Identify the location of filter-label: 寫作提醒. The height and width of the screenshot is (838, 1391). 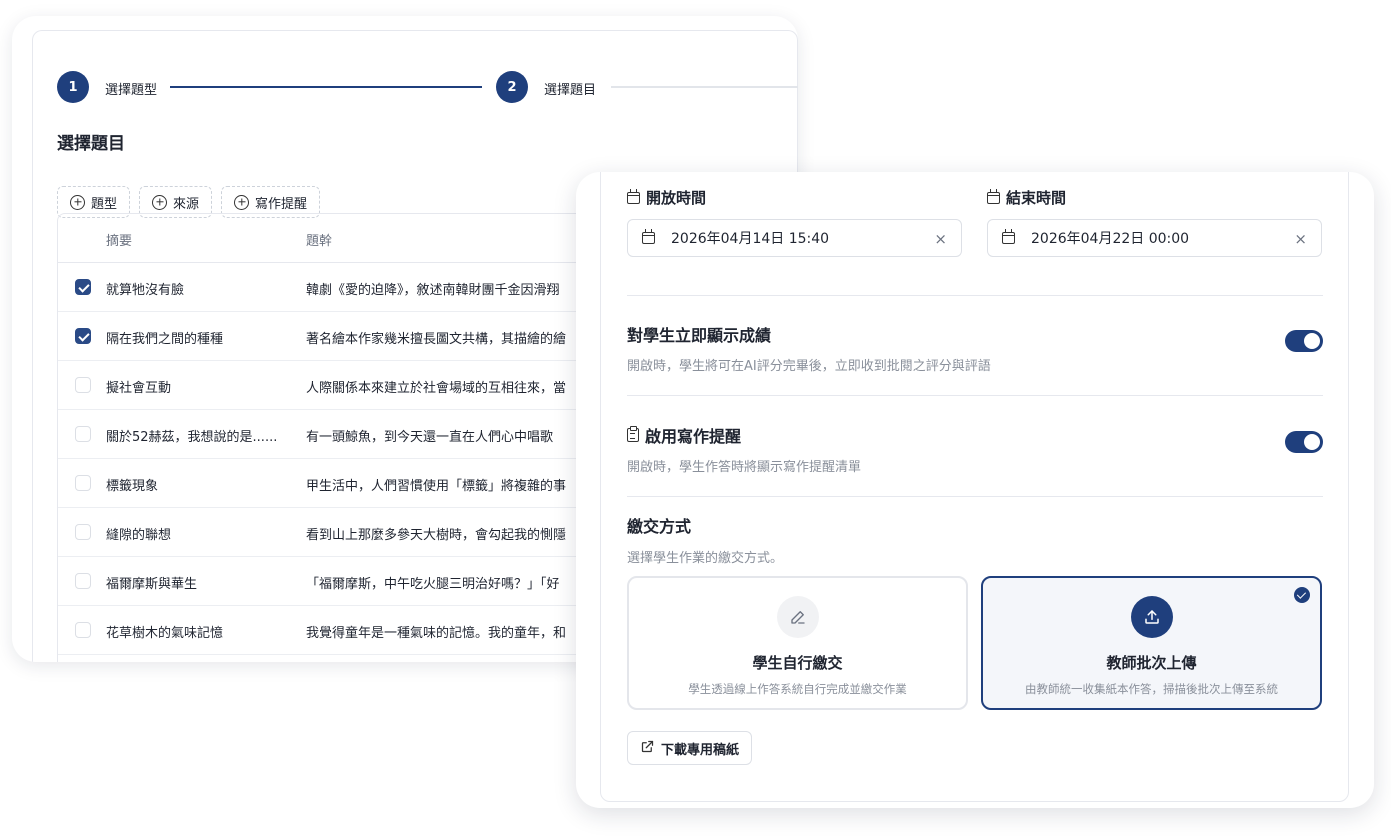
(281, 204).